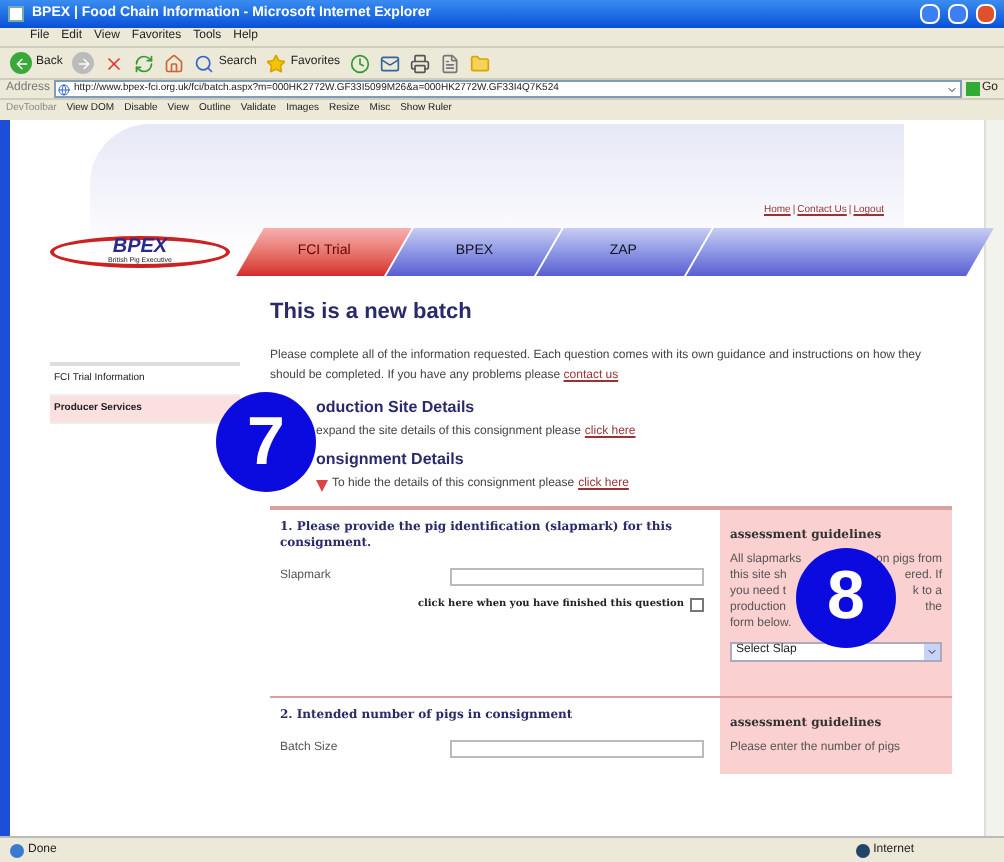 The width and height of the screenshot is (1004, 862). I want to click on internet-zone-icon, so click(862, 850).